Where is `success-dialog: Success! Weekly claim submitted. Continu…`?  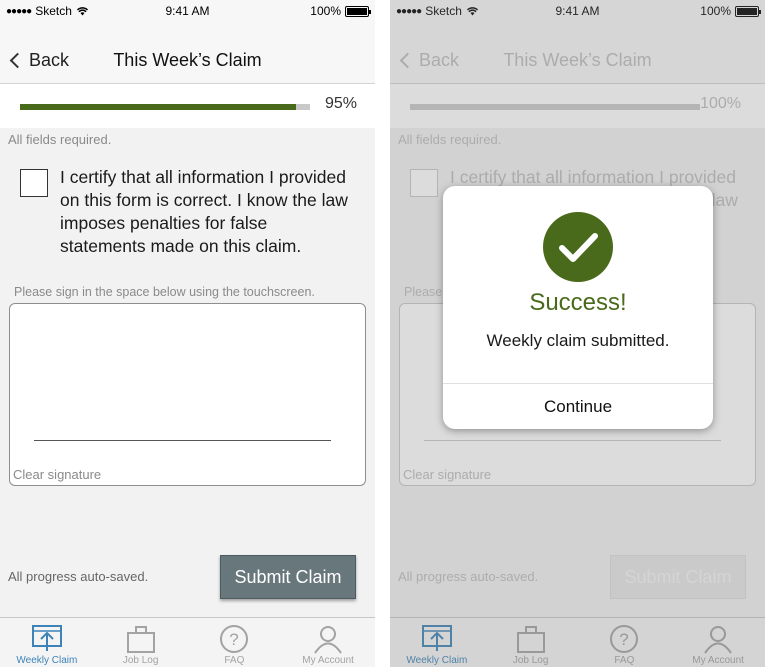
success-dialog: Success! Weekly claim submitted. Continu… is located at coordinates (578, 307).